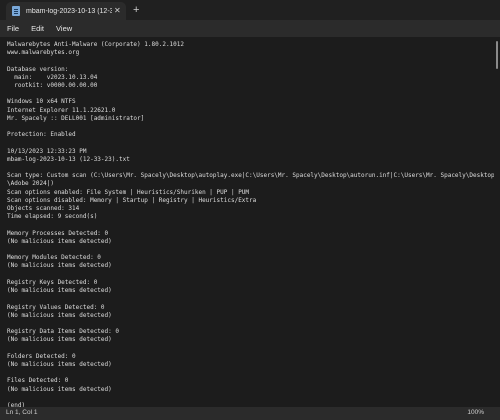  What do you see at coordinates (136, 10) in the screenshot?
I see `new-tab-icon: +` at bounding box center [136, 10].